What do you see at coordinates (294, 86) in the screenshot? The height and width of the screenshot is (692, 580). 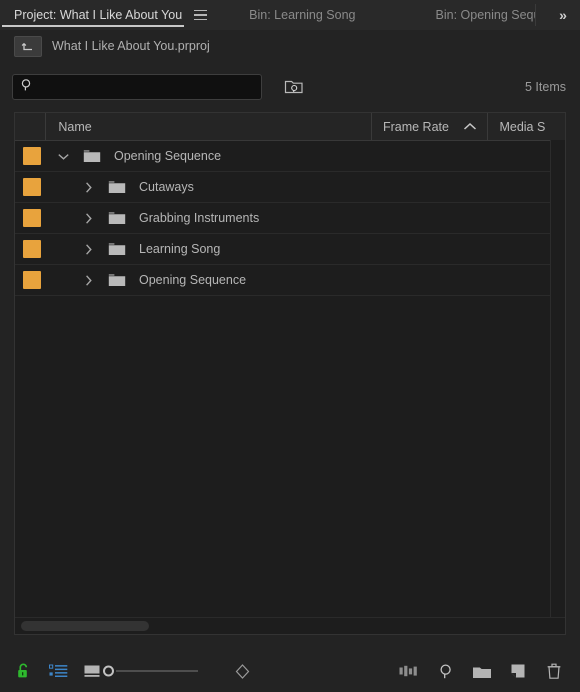 I see `find-in-bin-icon` at bounding box center [294, 86].